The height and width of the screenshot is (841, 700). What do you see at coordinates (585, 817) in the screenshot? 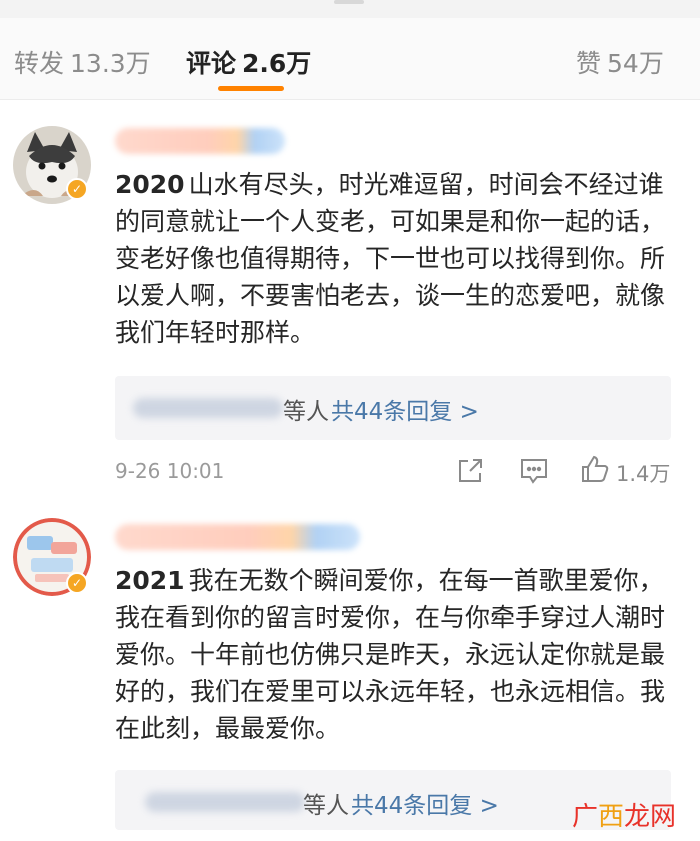
I see `watermark-part-1: 广` at bounding box center [585, 817].